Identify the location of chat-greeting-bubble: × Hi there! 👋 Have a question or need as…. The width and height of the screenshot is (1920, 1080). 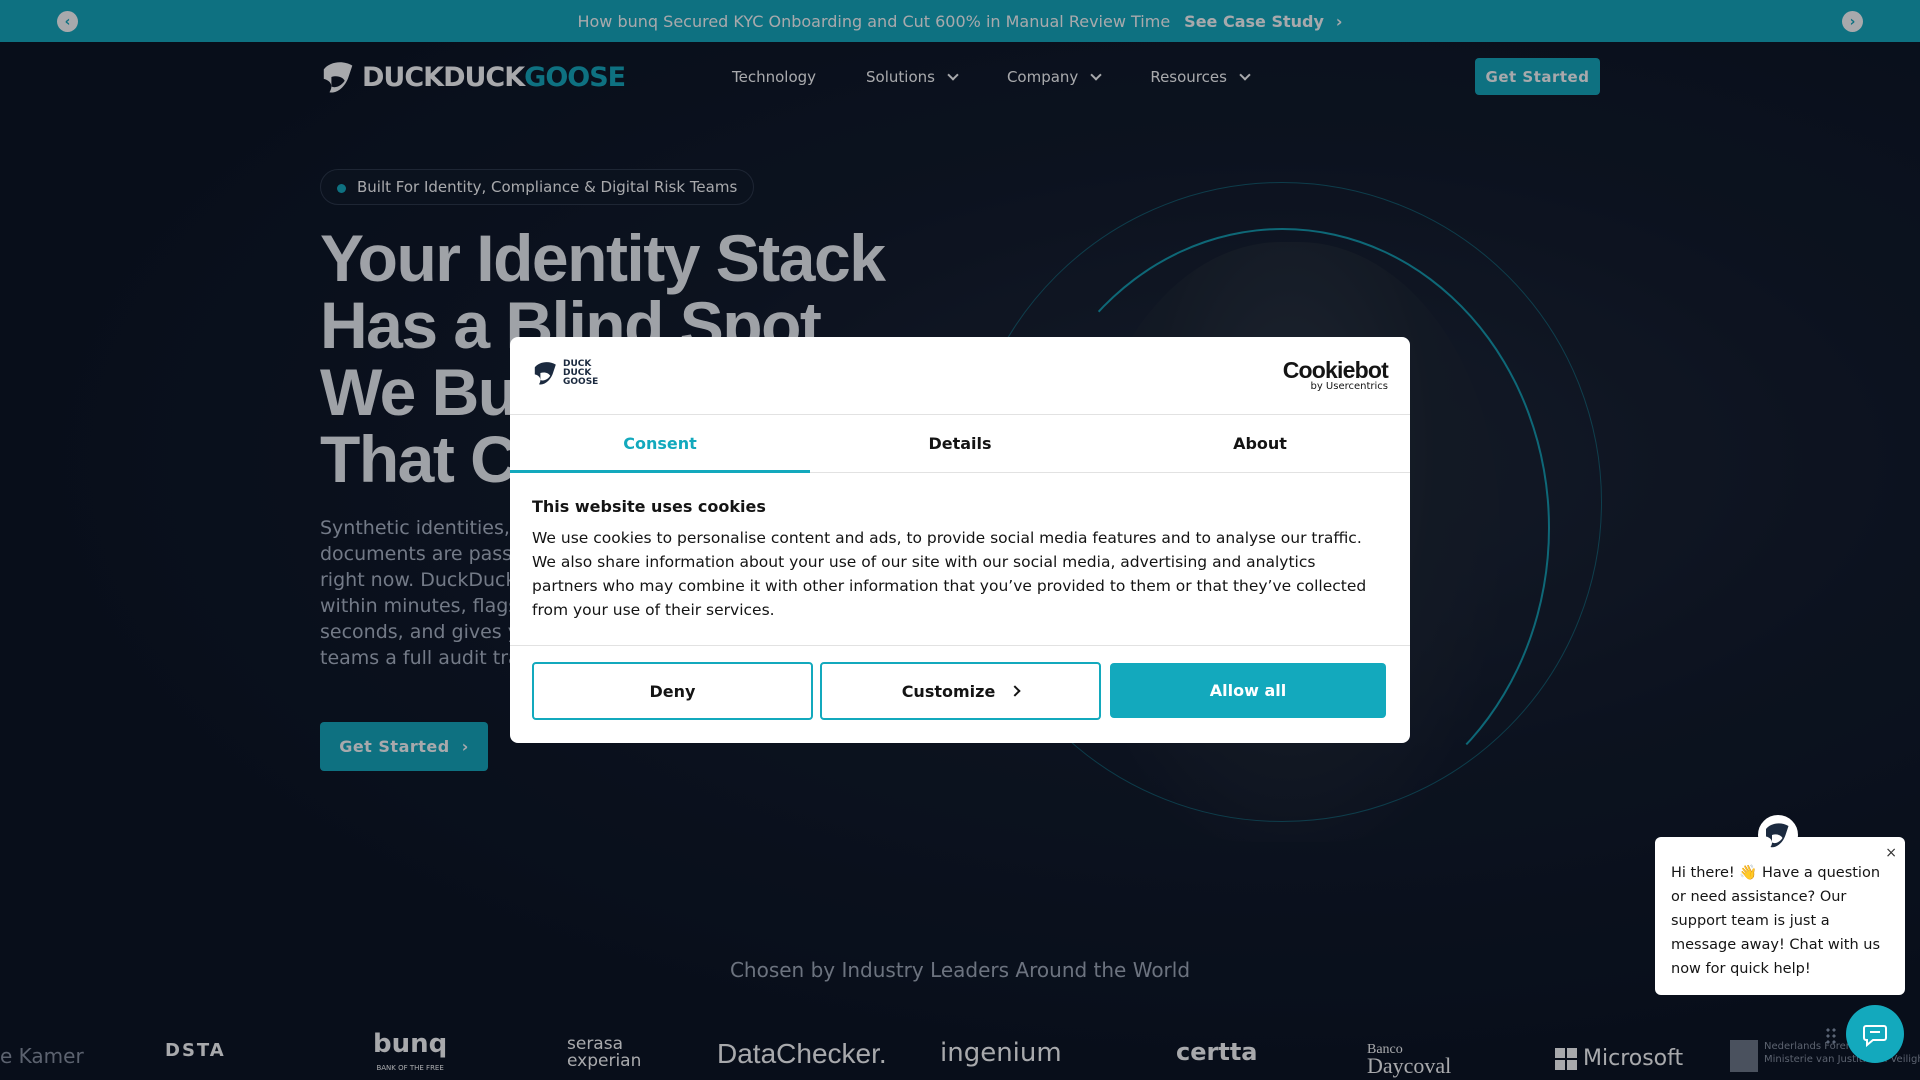
(1780, 916).